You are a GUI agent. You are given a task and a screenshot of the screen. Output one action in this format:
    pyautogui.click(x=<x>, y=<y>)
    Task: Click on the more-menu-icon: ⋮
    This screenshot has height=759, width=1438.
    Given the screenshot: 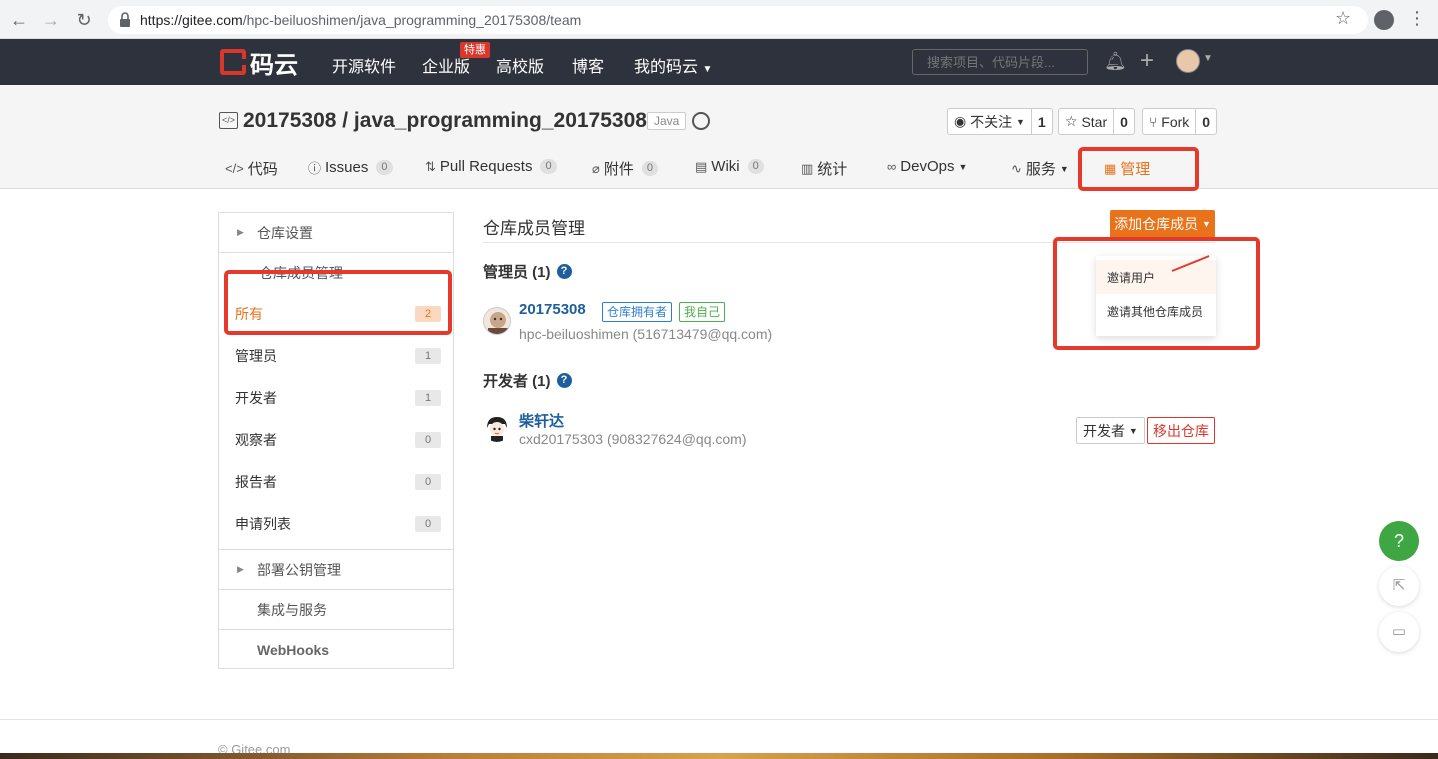 What is the action you would take?
    pyautogui.click(x=1417, y=18)
    